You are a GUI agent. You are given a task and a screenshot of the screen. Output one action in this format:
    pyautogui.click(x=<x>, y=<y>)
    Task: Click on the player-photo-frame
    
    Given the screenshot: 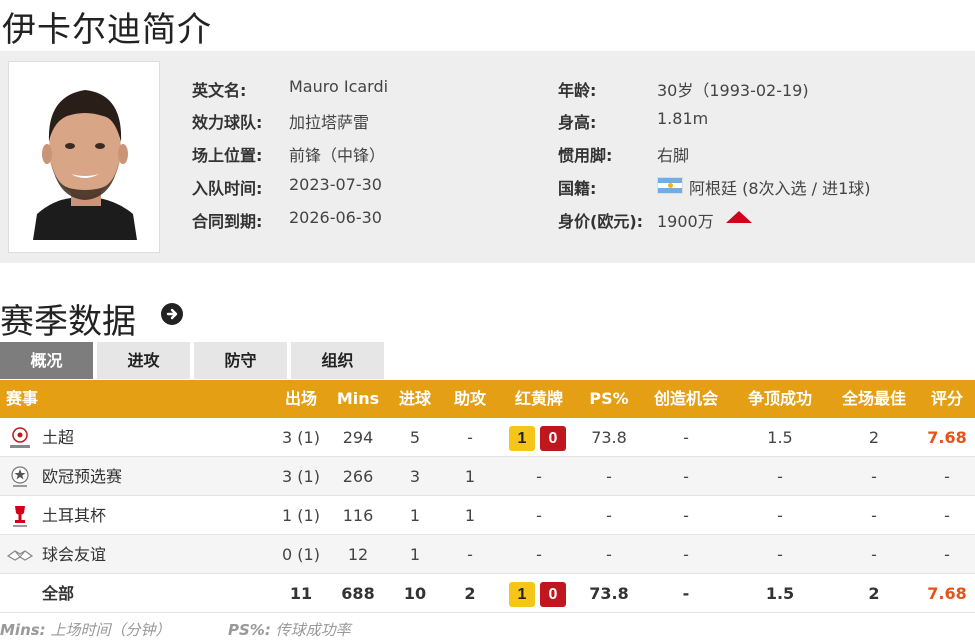 What is the action you would take?
    pyautogui.click(x=84, y=157)
    